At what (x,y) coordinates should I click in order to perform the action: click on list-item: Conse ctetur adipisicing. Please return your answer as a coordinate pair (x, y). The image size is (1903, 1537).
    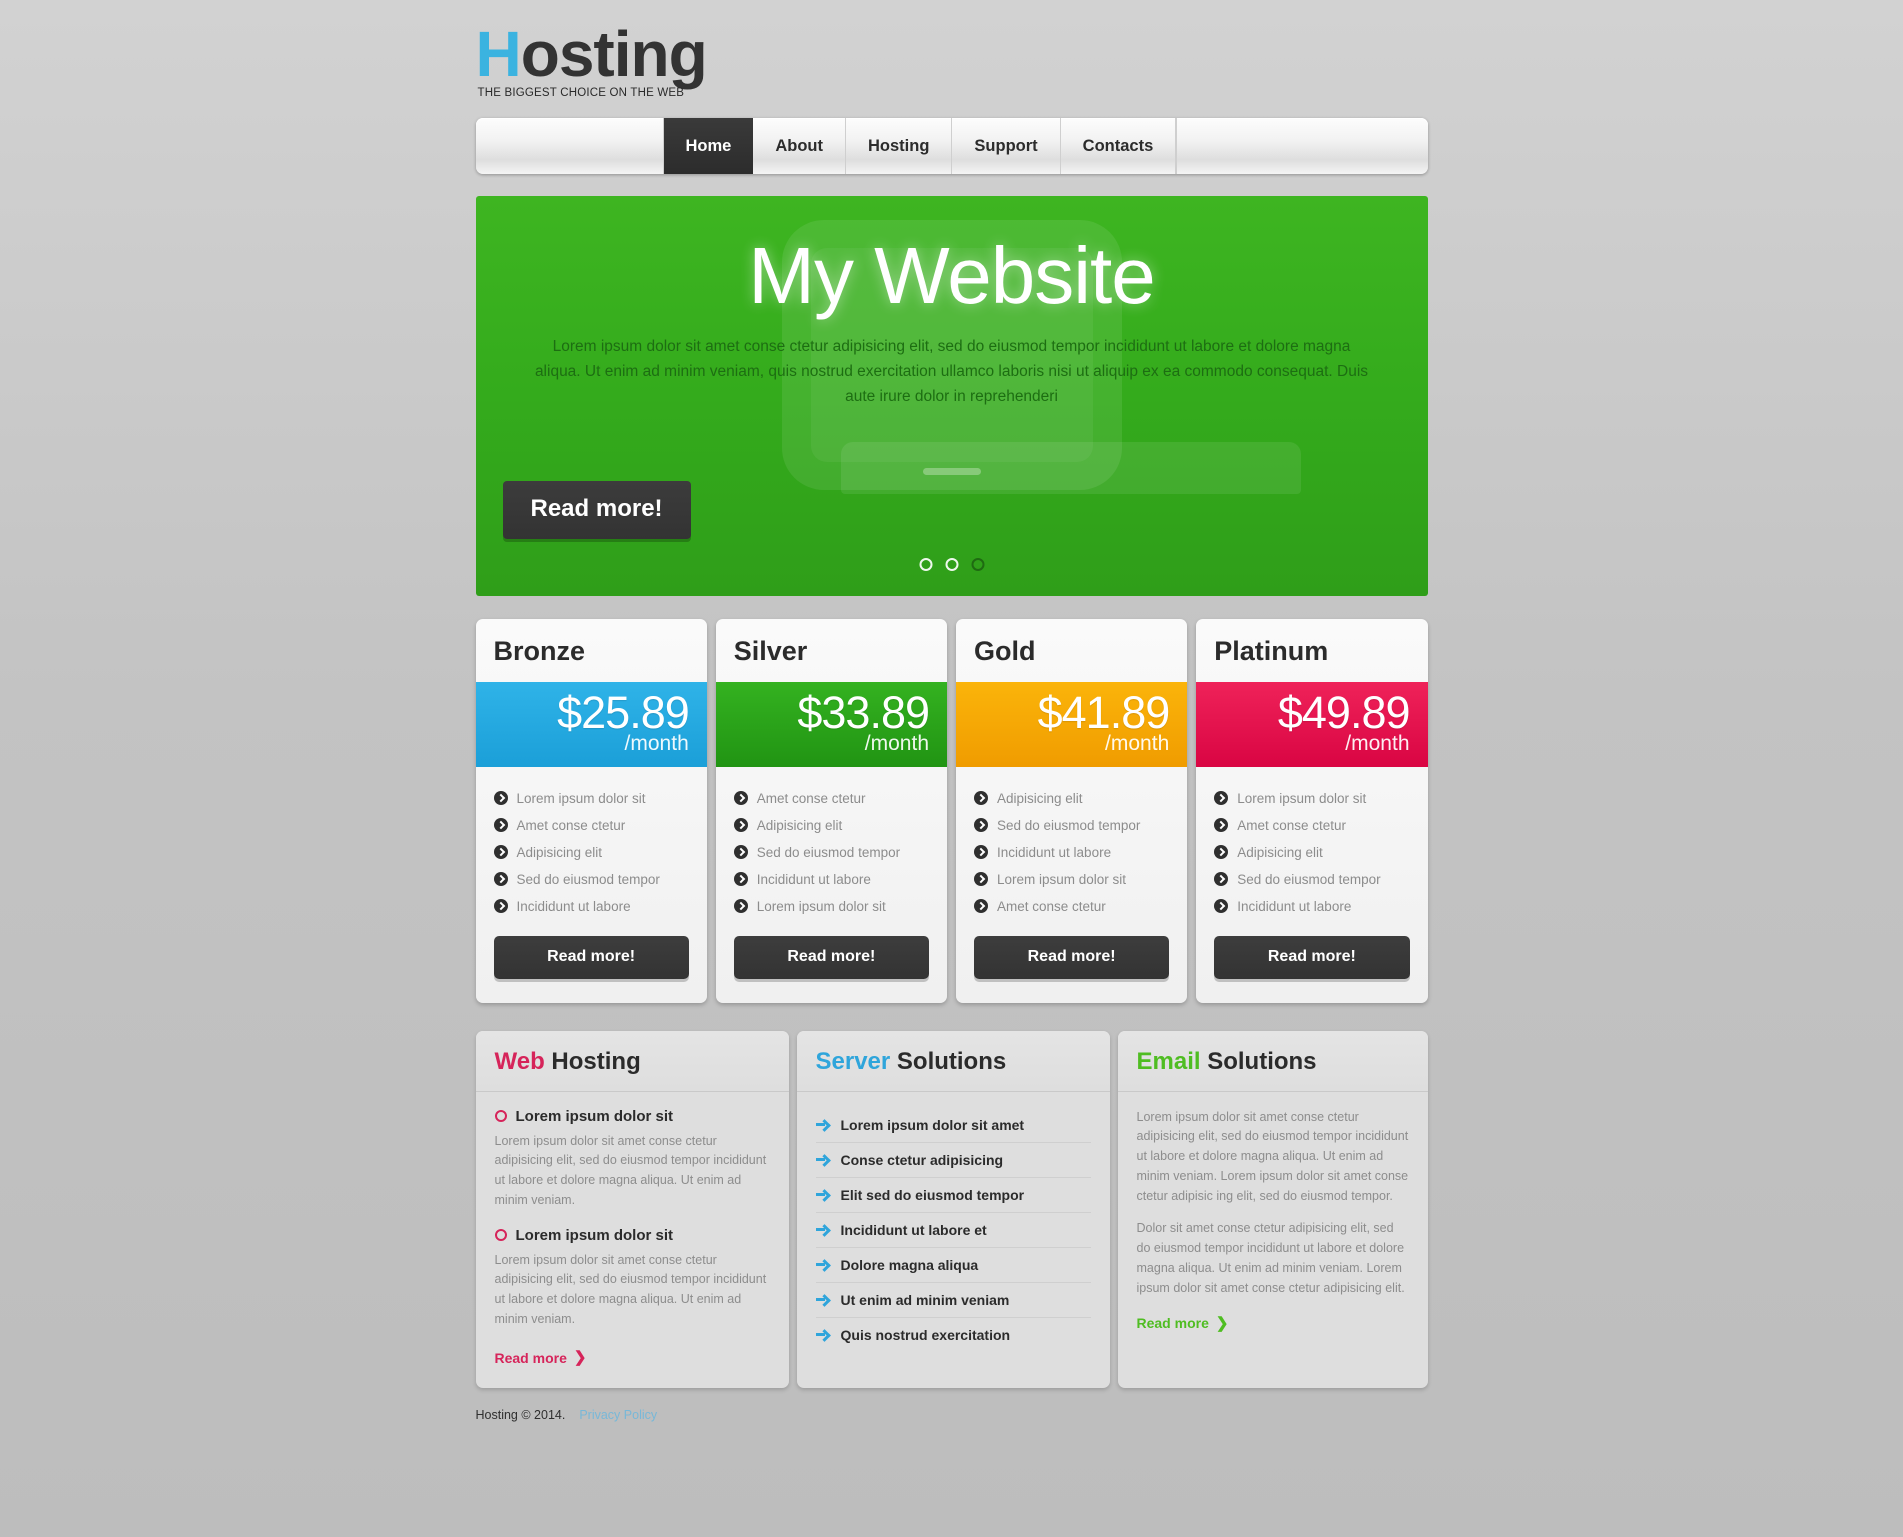
    Looking at the image, I should click on (953, 1160).